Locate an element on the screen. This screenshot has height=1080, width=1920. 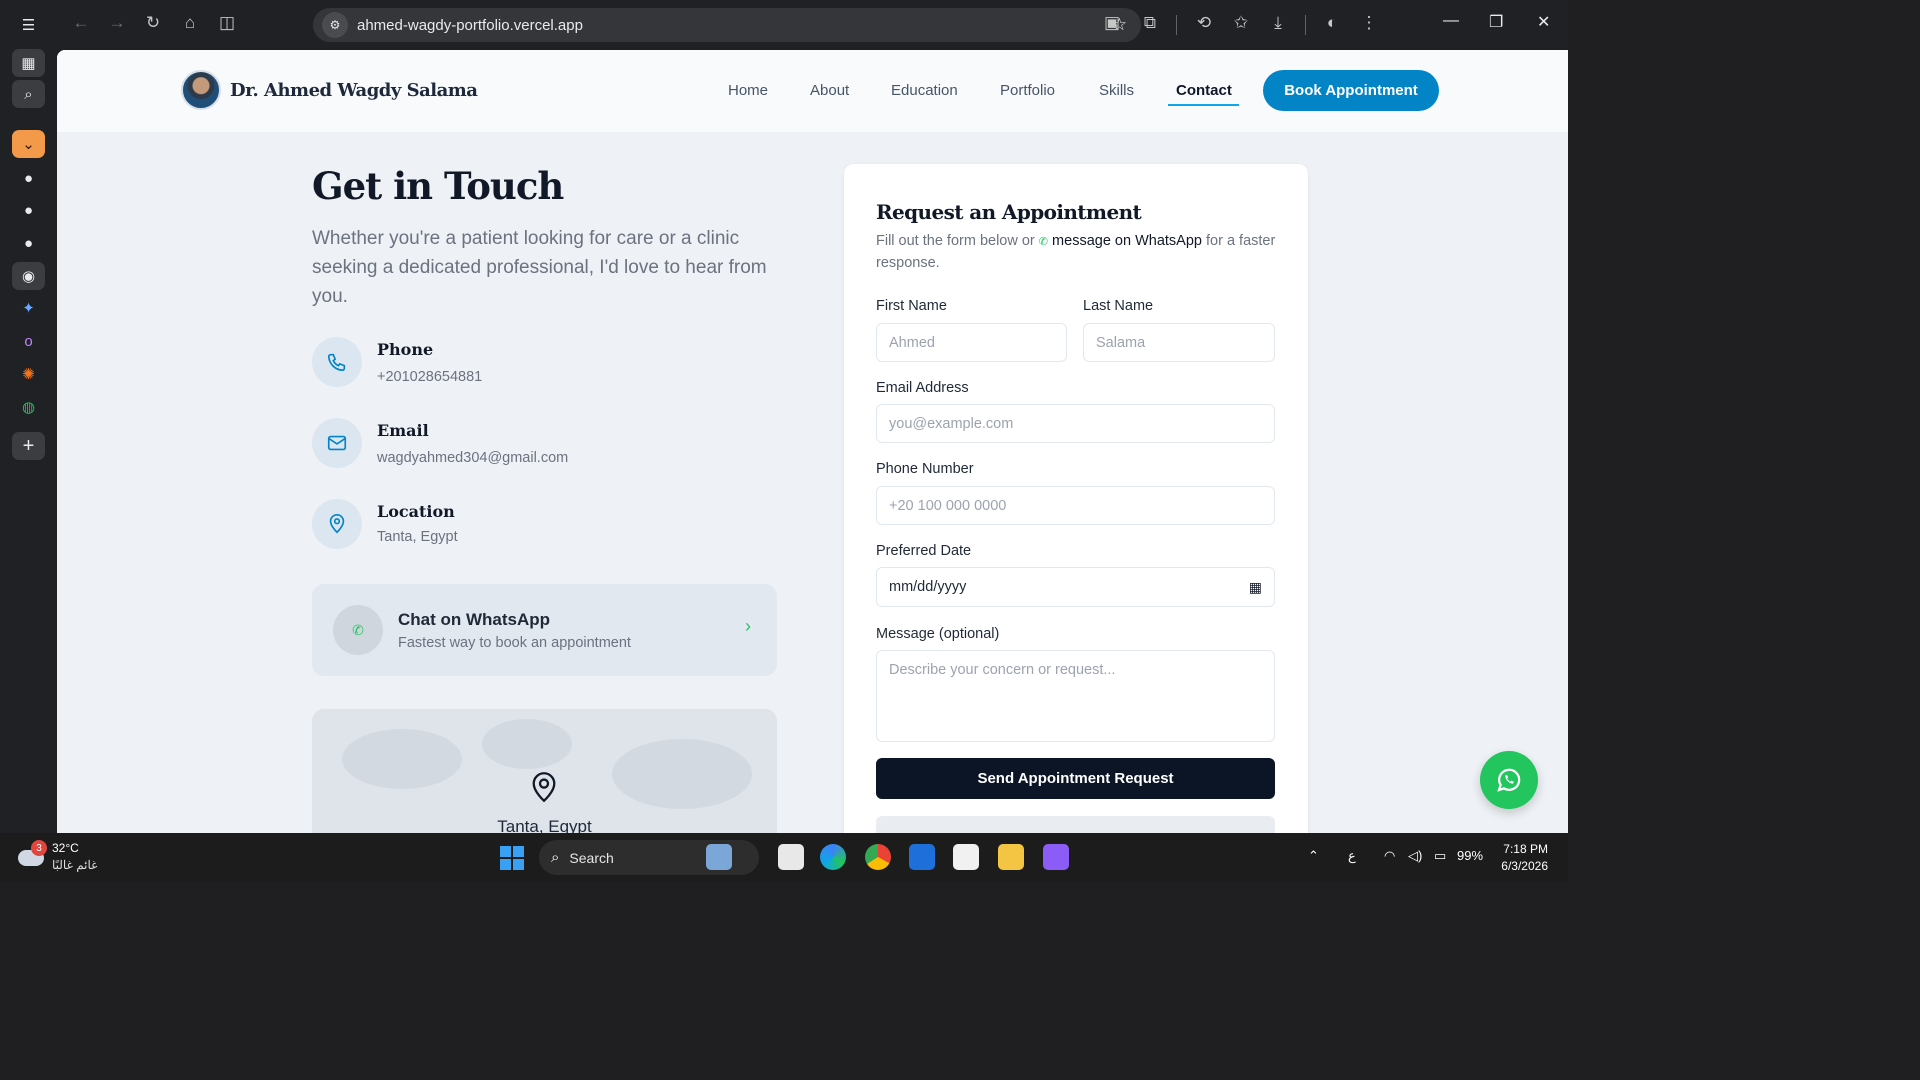
battery-icon: ▭ is located at coordinates (1440, 856).